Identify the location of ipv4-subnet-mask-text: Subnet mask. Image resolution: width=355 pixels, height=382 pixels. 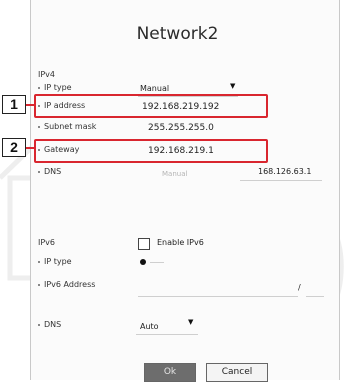
(70, 126).